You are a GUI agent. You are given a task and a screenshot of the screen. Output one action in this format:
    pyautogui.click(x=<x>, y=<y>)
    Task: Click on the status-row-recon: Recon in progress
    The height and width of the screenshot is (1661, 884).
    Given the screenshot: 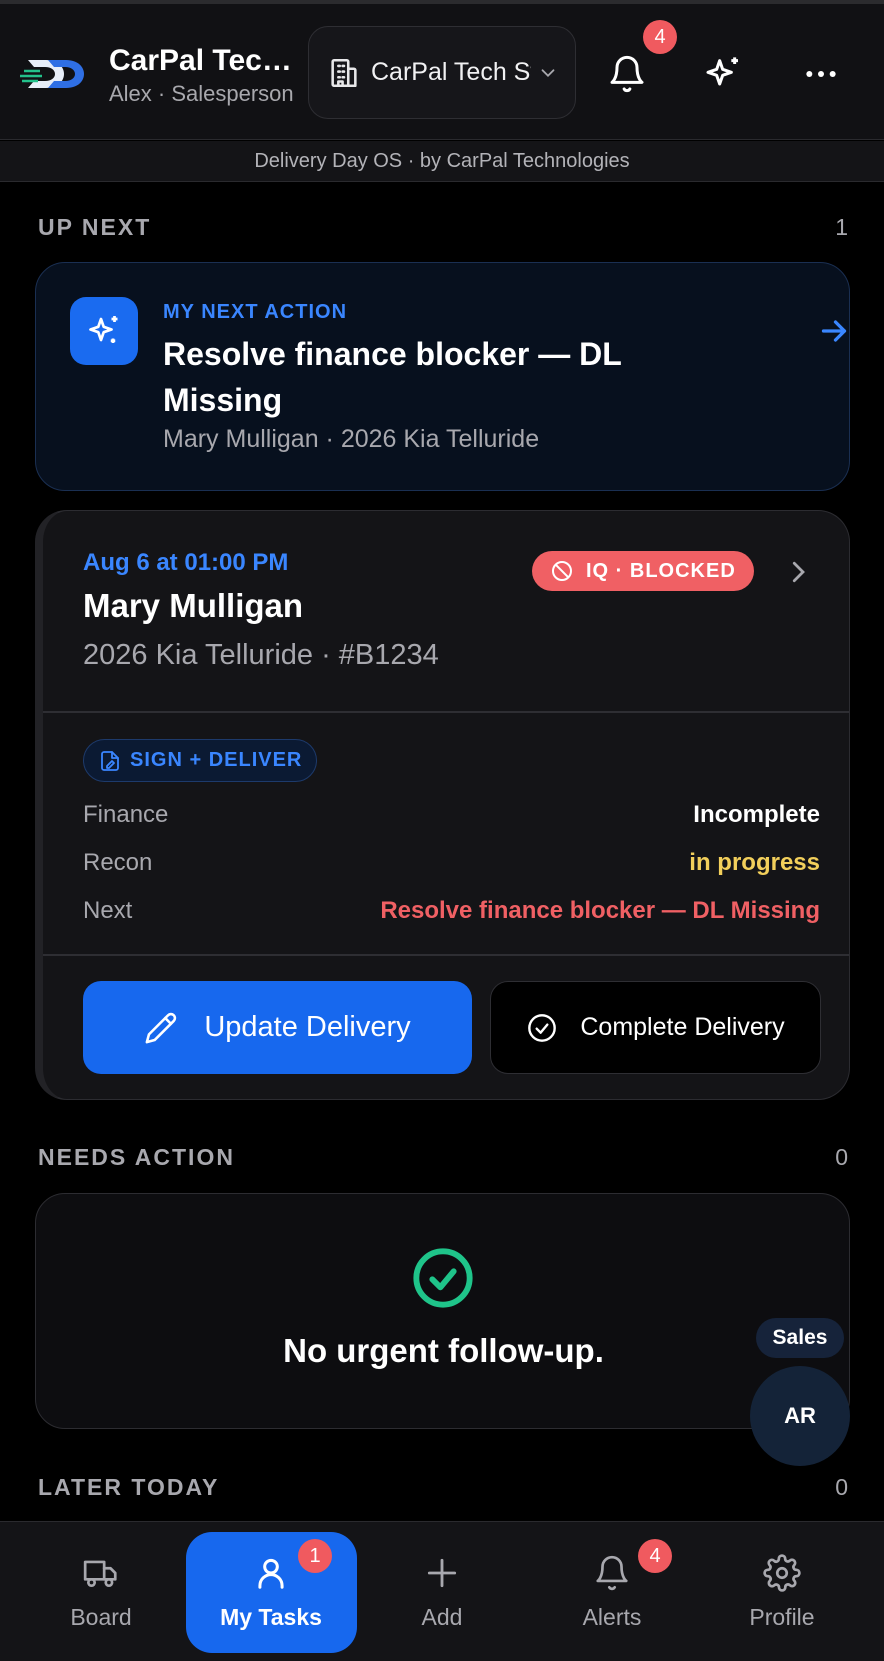 What is the action you would take?
    pyautogui.click(x=451, y=863)
    